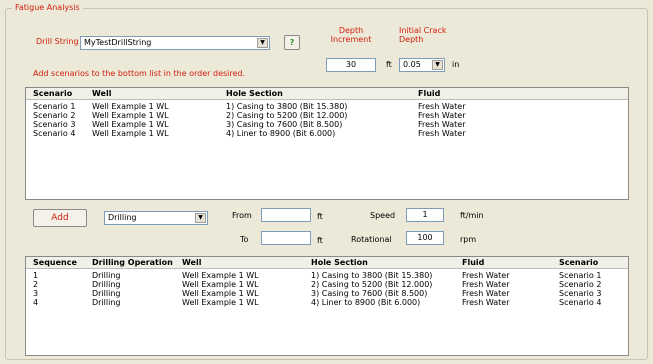 The height and width of the screenshot is (364, 653). Describe the element at coordinates (57, 41) in the screenshot. I see `drill-string-label: Drill String` at that location.